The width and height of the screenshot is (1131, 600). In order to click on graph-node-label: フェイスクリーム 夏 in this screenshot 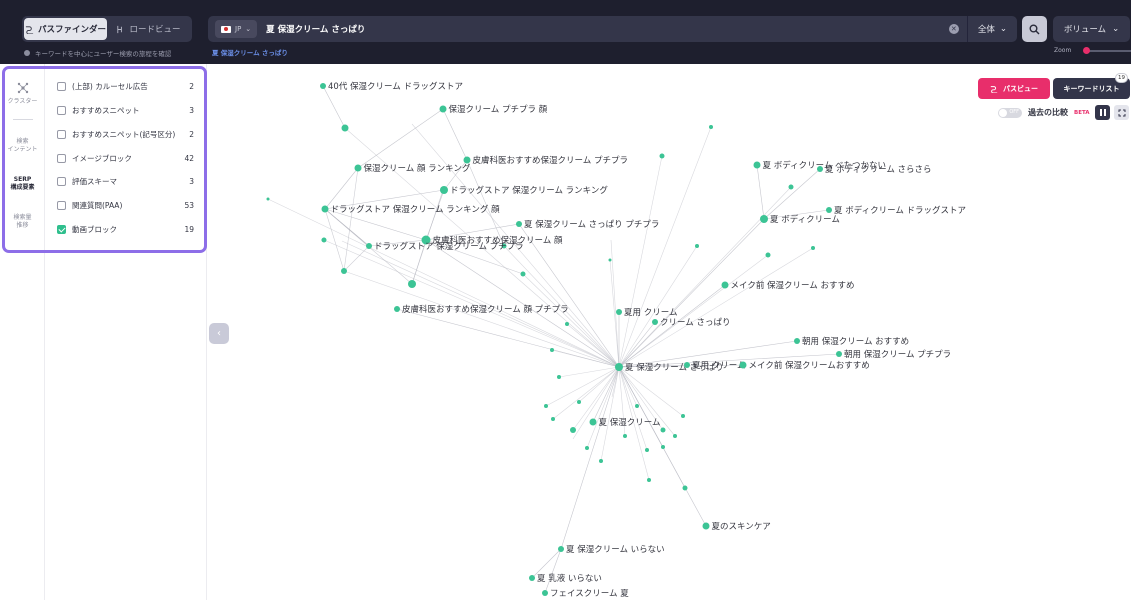, I will do `click(589, 594)`.